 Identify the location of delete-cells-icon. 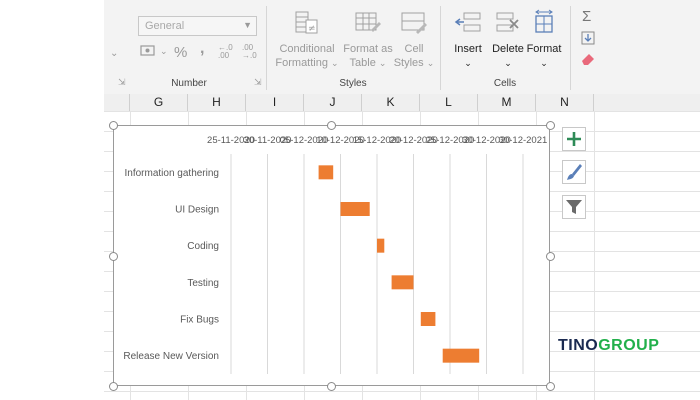
(507, 22).